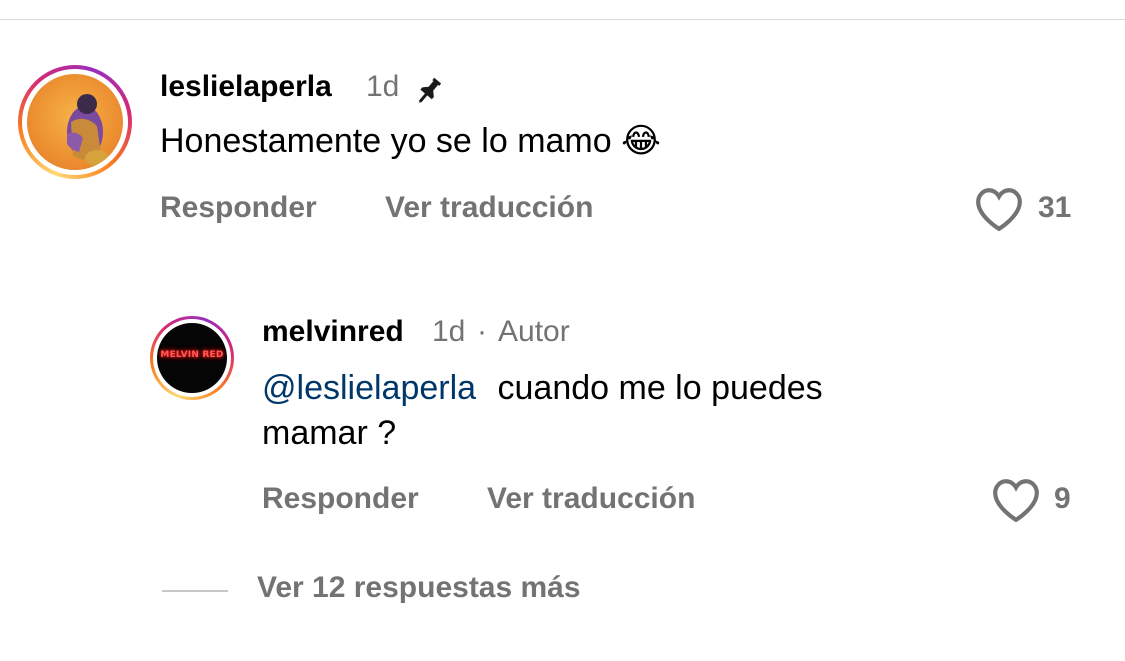  What do you see at coordinates (430, 90) in the screenshot?
I see `pin-icon` at bounding box center [430, 90].